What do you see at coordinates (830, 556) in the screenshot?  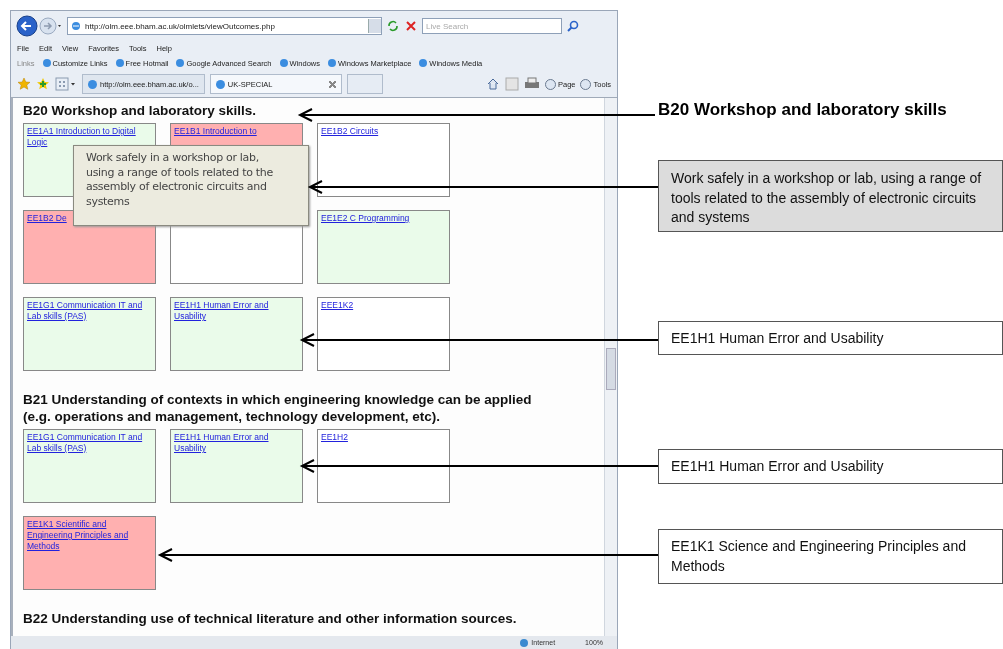 I see `callout-box: EE1K1 Science and Engineering Principles and Methods` at bounding box center [830, 556].